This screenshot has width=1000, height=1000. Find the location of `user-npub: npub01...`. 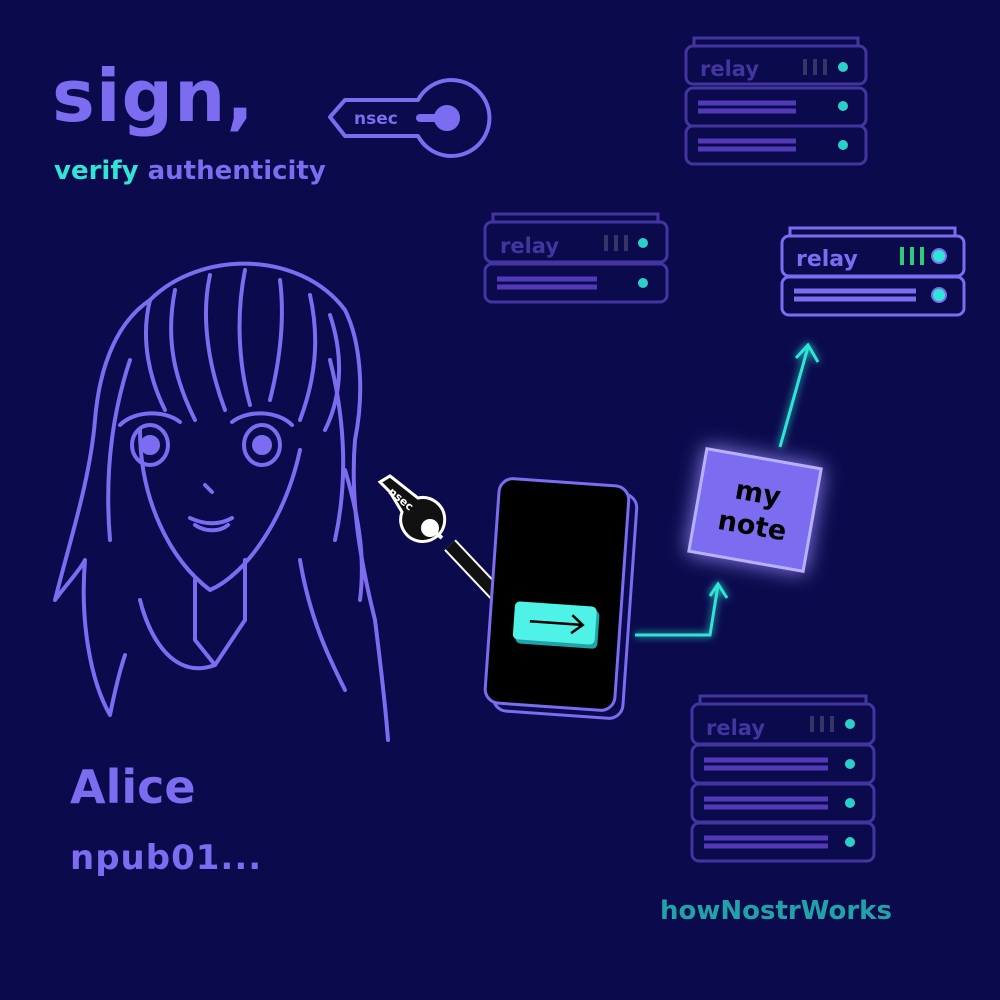

user-npub: npub01... is located at coordinates (166, 858).